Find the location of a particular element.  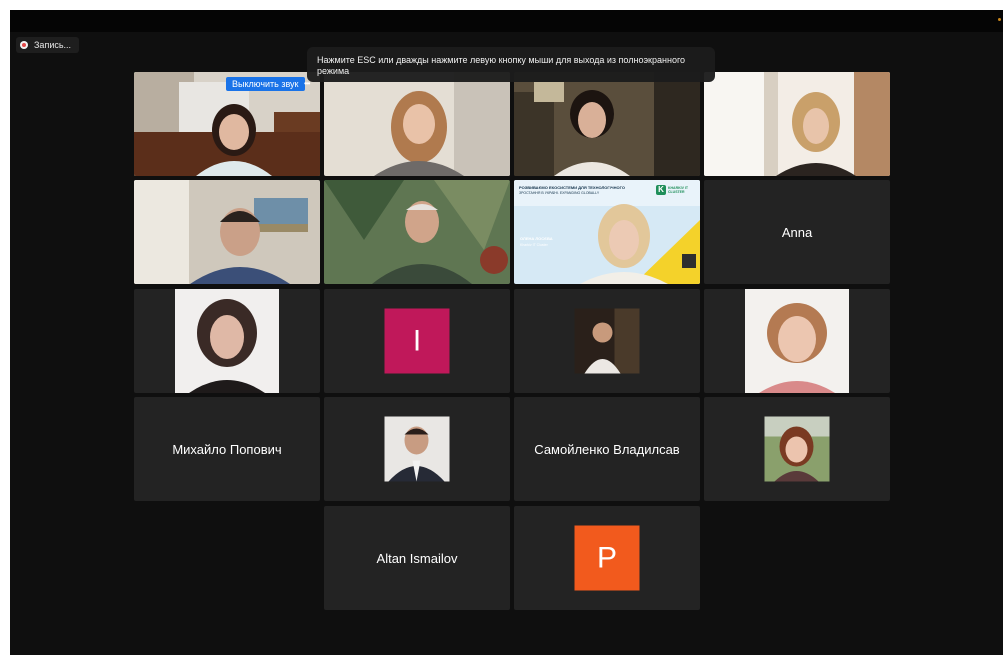

participant-tile: Самойленко Владилсав is located at coordinates (607, 449).